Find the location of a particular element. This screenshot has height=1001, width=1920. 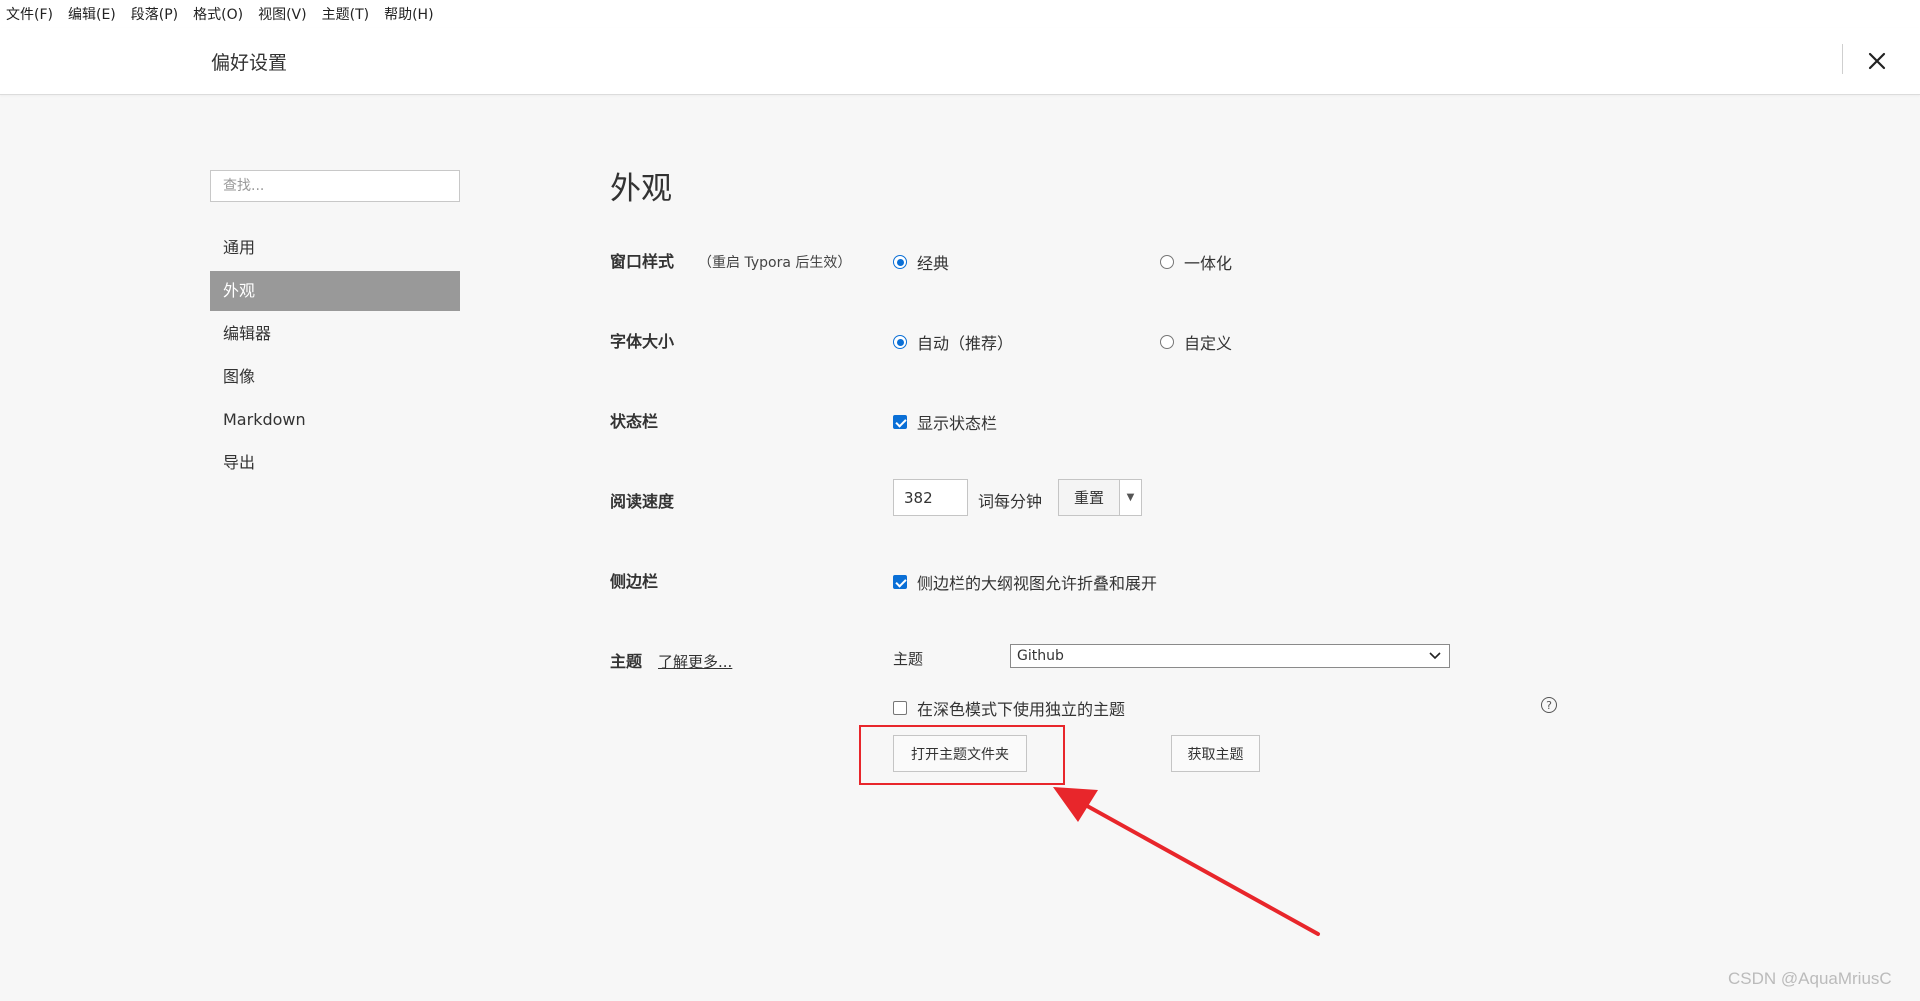

checkbox-label: 侧边栏的大纲视图允许折叠和展开 is located at coordinates (1037, 583).